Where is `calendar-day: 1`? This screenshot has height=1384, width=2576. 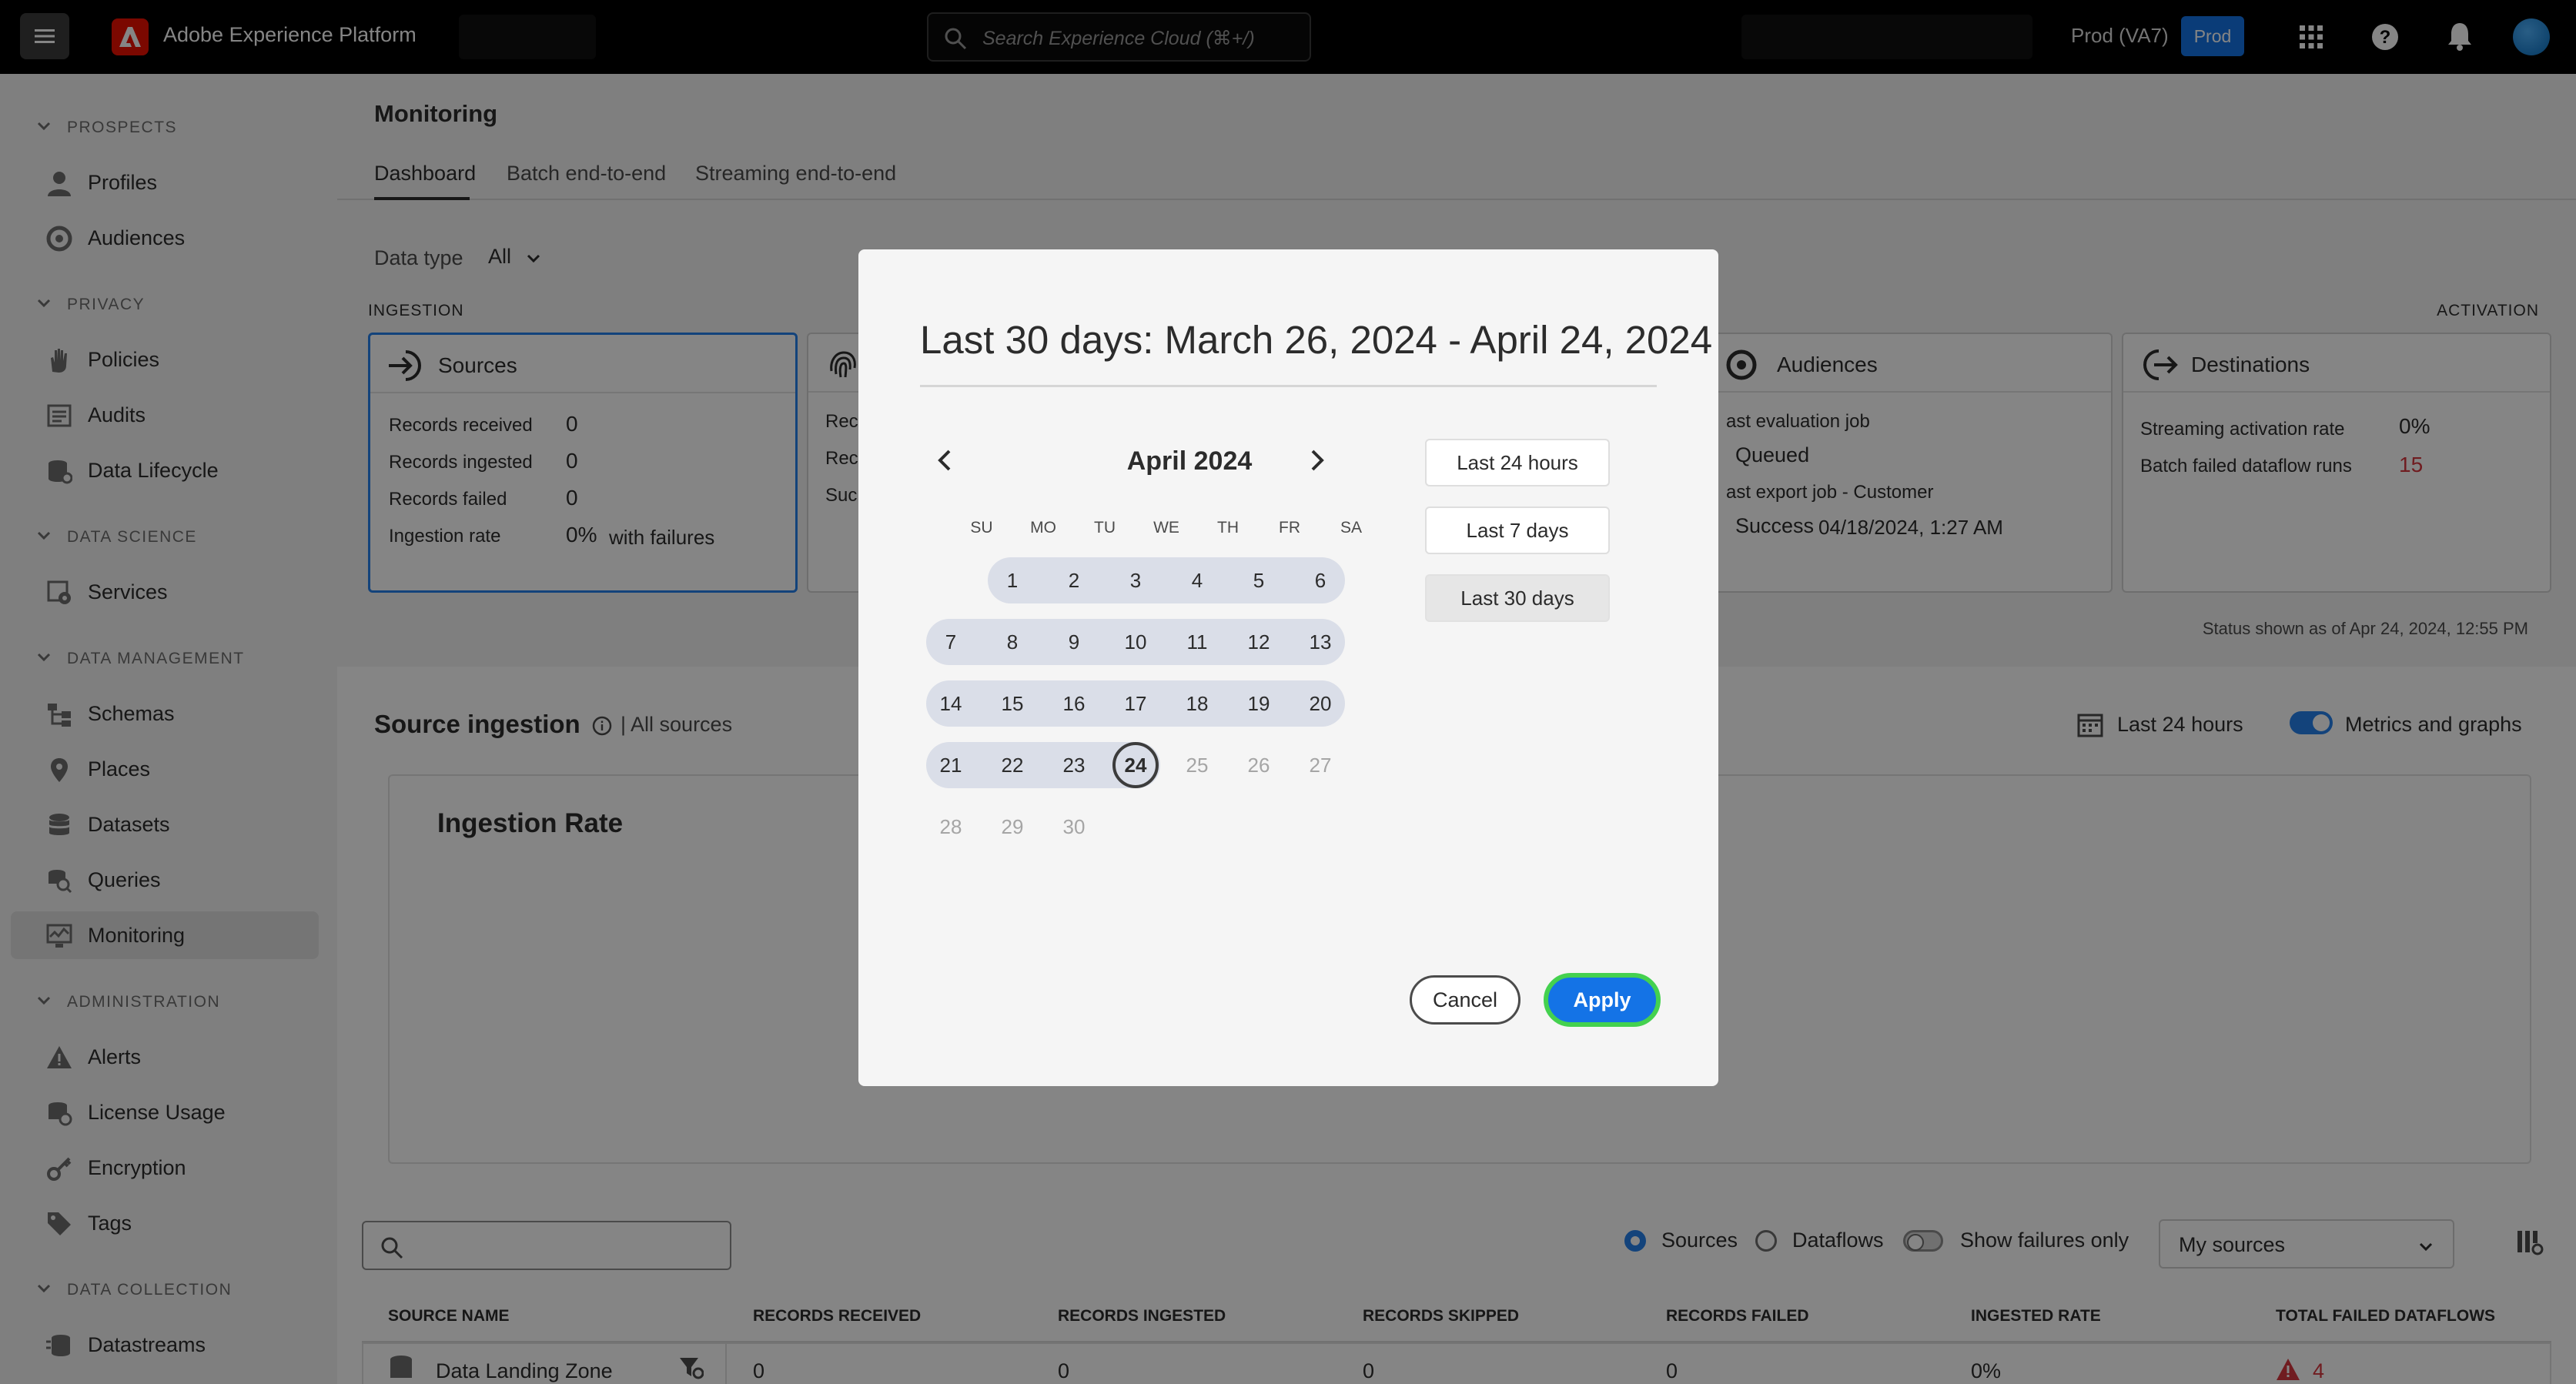 calendar-day: 1 is located at coordinates (1012, 580).